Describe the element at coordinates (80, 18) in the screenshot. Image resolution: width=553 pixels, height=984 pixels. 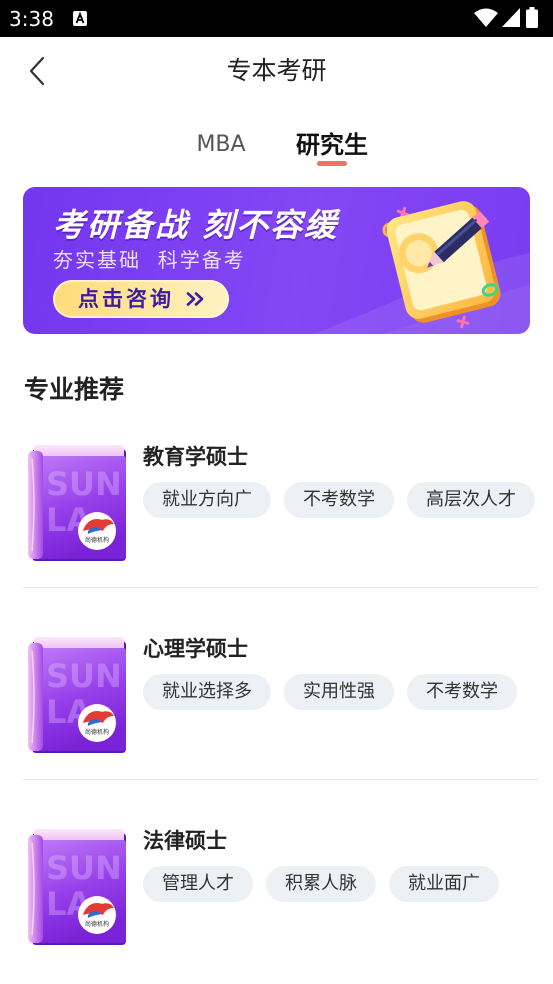
I see `notification-a-icon` at that location.